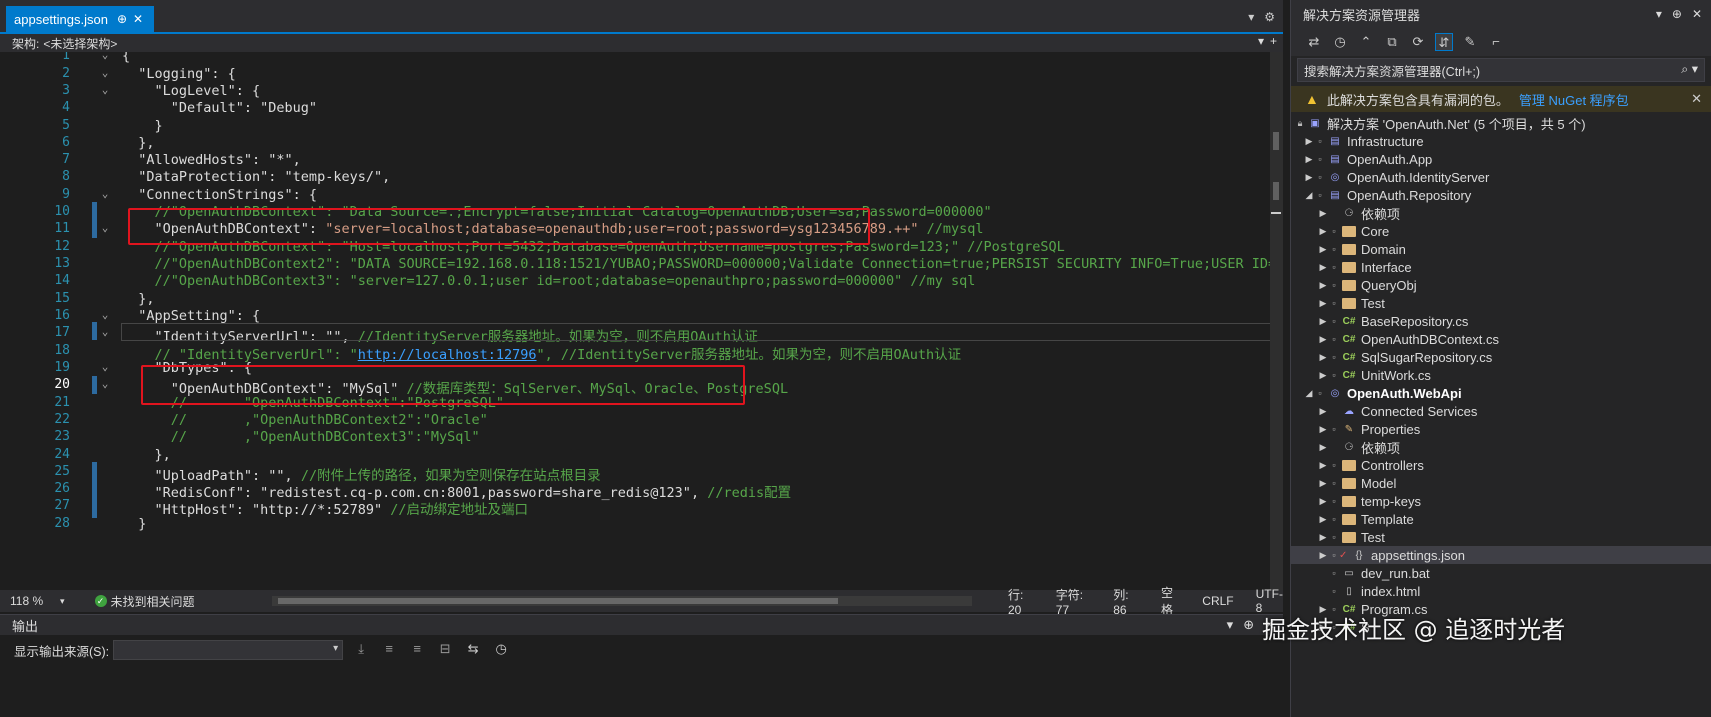 The width and height of the screenshot is (1711, 717). I want to click on tree-item-file: ▶ ▫ C# SqlSugarRepository.cs, so click(1501, 357).